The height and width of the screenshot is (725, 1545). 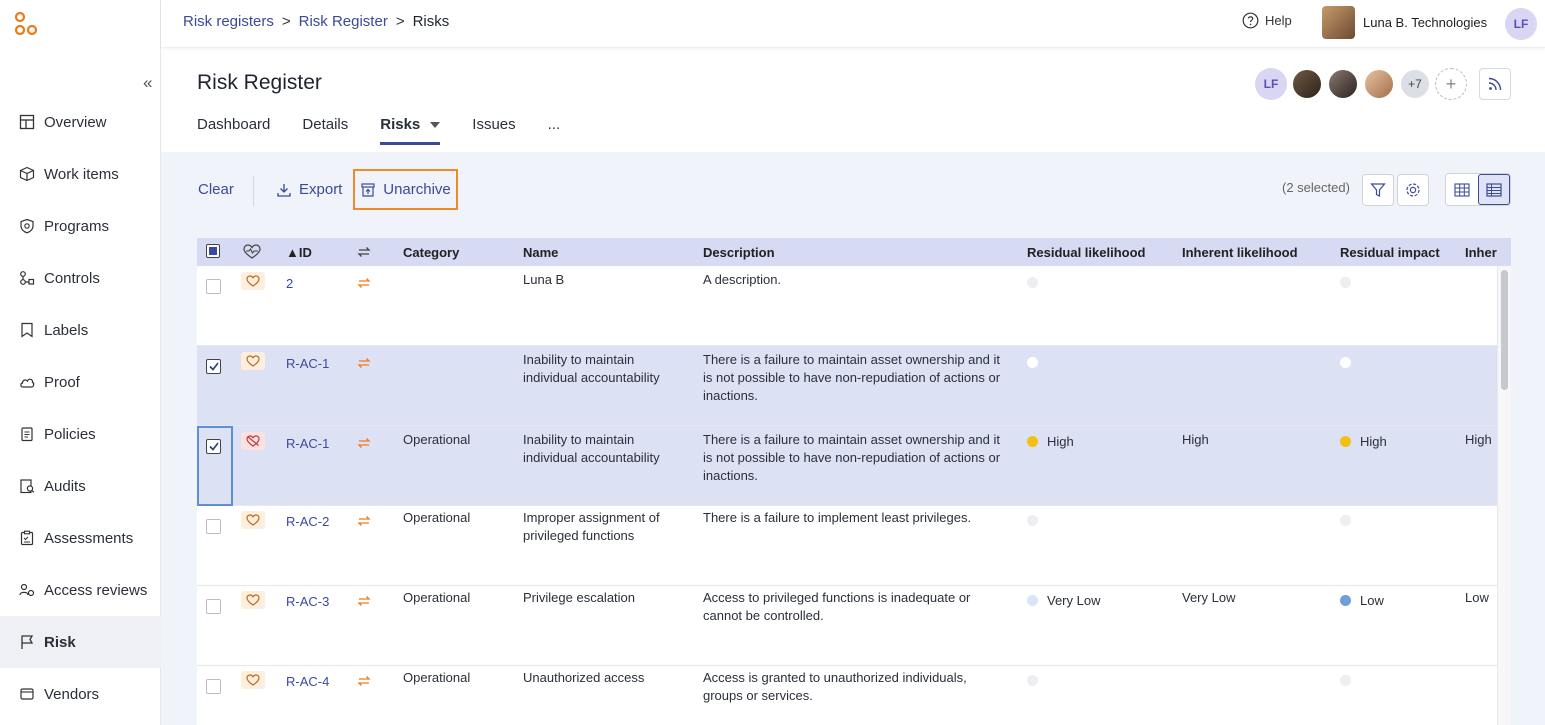 I want to click on chevron-down-icon, so click(x=435, y=124).